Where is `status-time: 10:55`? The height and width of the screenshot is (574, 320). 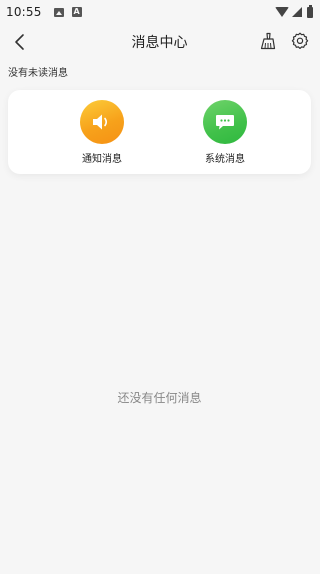 status-time: 10:55 is located at coordinates (24, 12).